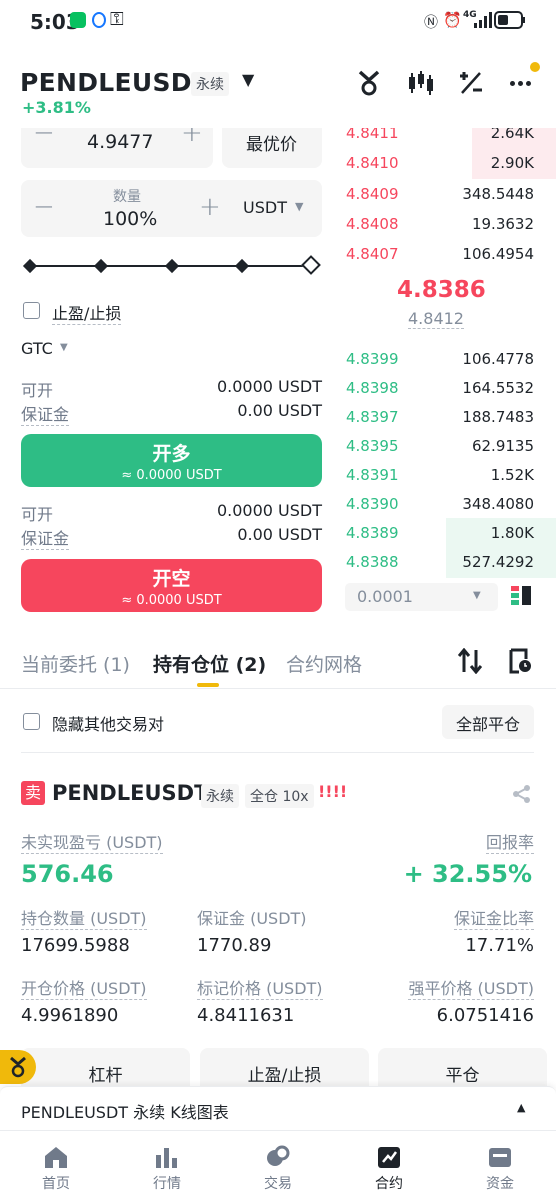 The image size is (556, 1200). I want to click on mark-price-value: 4.8411631, so click(246, 1015).